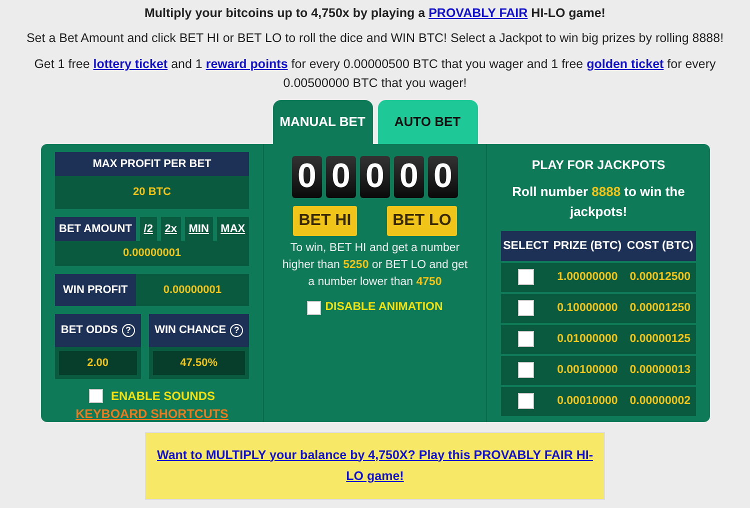  I want to click on tab: AUTO BET, so click(428, 122).